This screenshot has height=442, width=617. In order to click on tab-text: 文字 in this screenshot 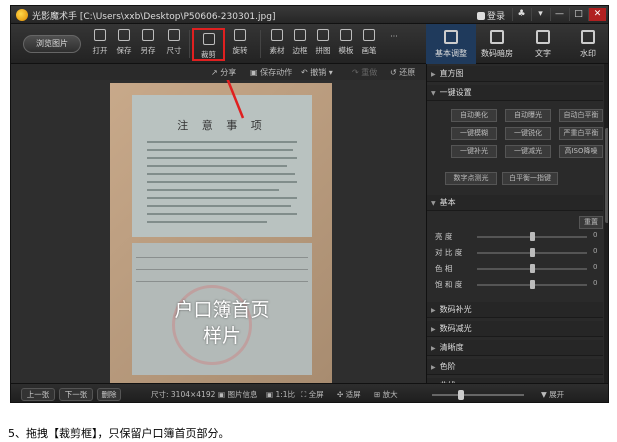, I will do `click(543, 44)`.